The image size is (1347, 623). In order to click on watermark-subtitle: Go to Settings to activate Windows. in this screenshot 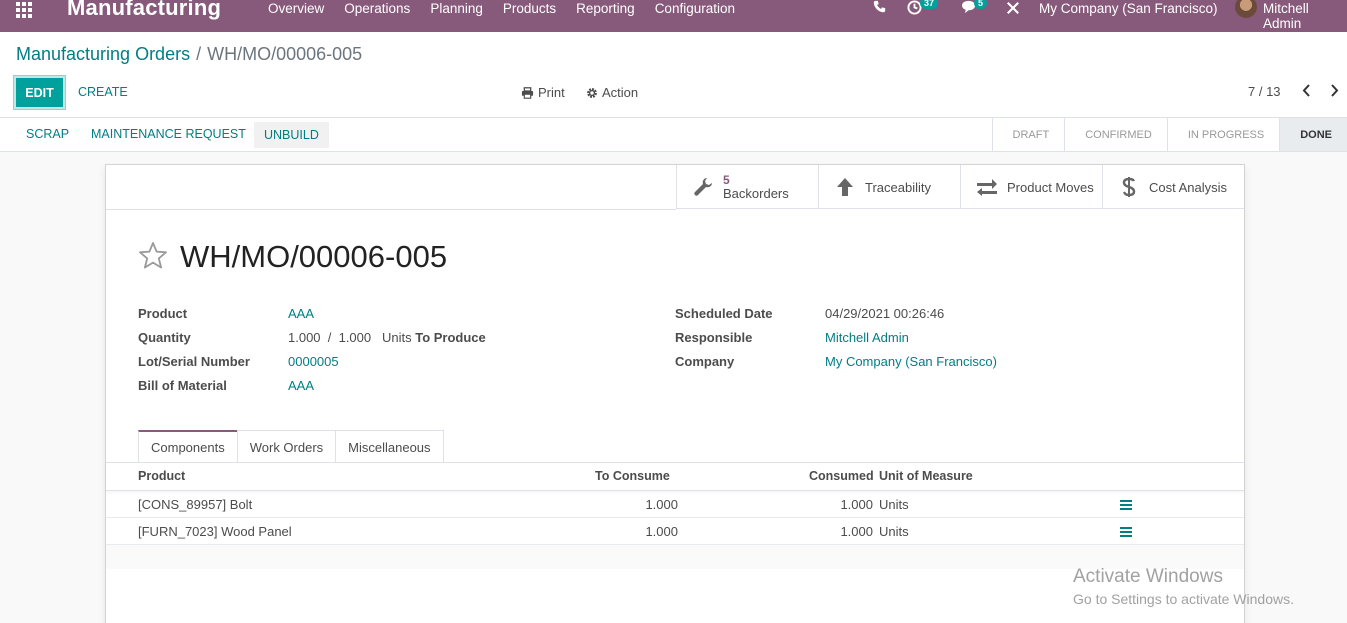, I will do `click(1183, 599)`.